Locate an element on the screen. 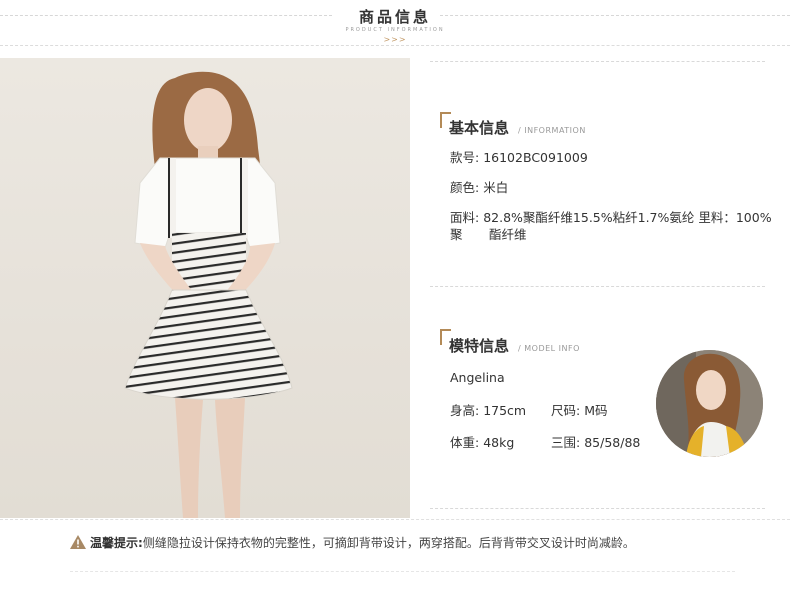 Image resolution: width=790 pixels, height=589 pixels. color-label: 颜色: is located at coordinates (465, 187).